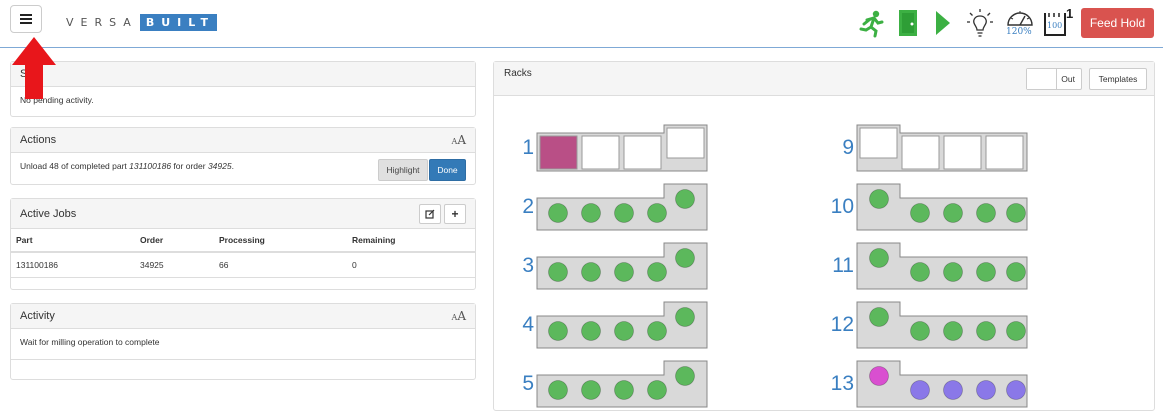 The height and width of the screenshot is (411, 1163). Describe the element at coordinates (243, 214) in the screenshot. I see `active-jobs-header: Active Jobs +` at that location.